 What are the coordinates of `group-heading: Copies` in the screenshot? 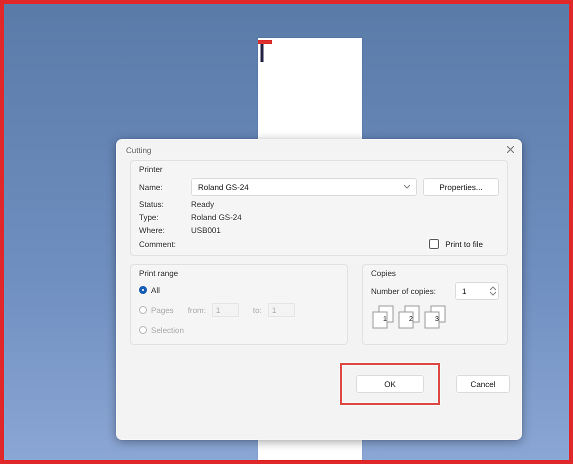 It's located at (384, 273).